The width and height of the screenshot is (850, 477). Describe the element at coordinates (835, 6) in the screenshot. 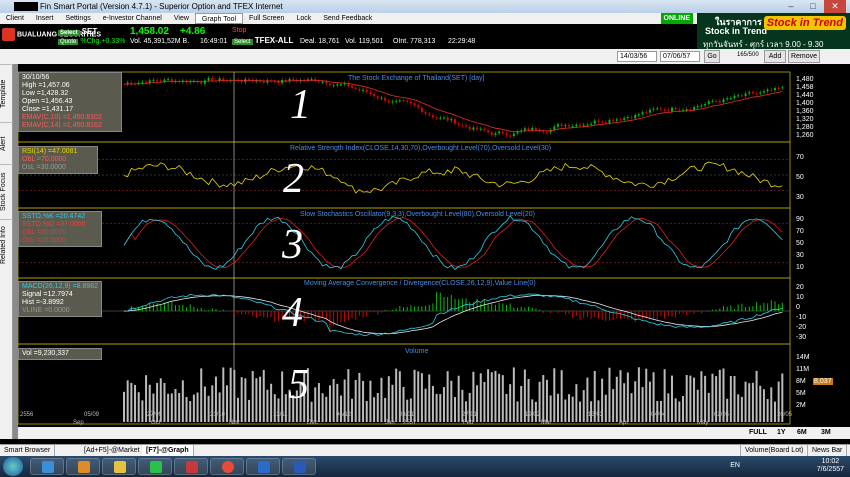

I see `close-button: ✕` at that location.